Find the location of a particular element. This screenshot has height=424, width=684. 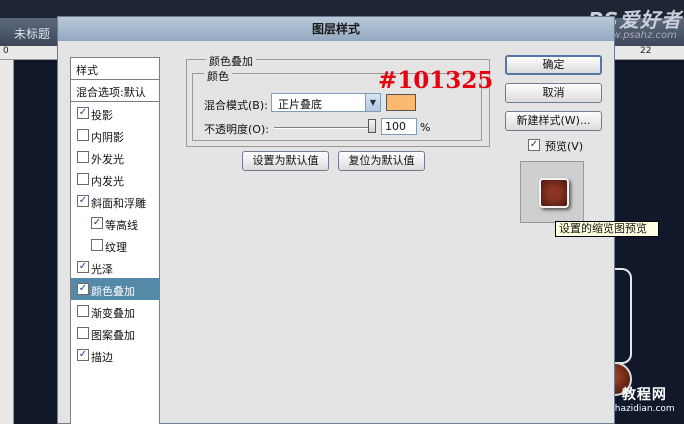

blend-mode-select: 正片叠底 ▼ is located at coordinates (326, 102).